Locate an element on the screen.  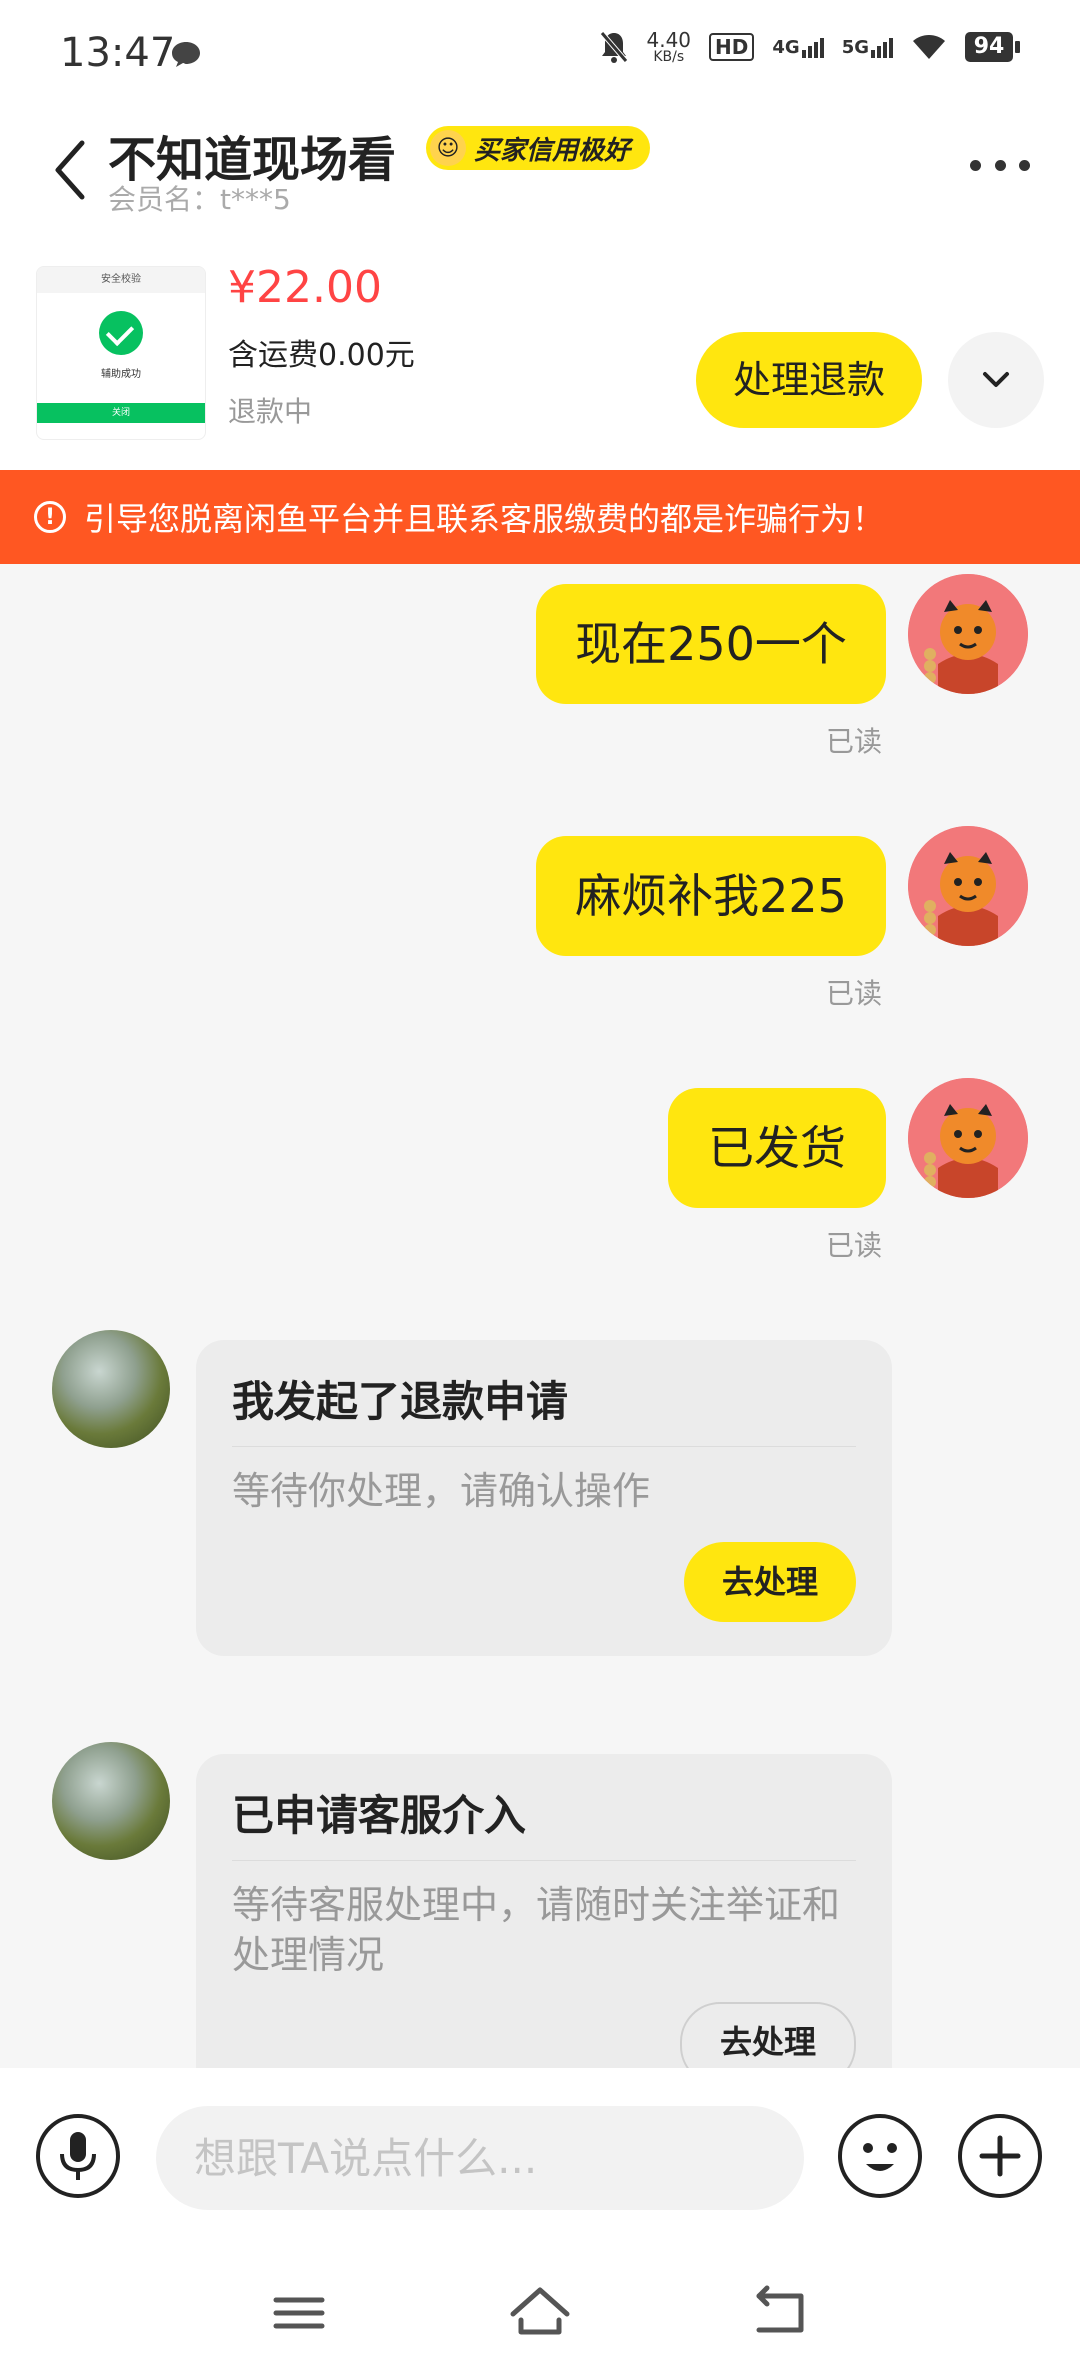
card-title: 已申请客服介入 is located at coordinates (379, 1815).